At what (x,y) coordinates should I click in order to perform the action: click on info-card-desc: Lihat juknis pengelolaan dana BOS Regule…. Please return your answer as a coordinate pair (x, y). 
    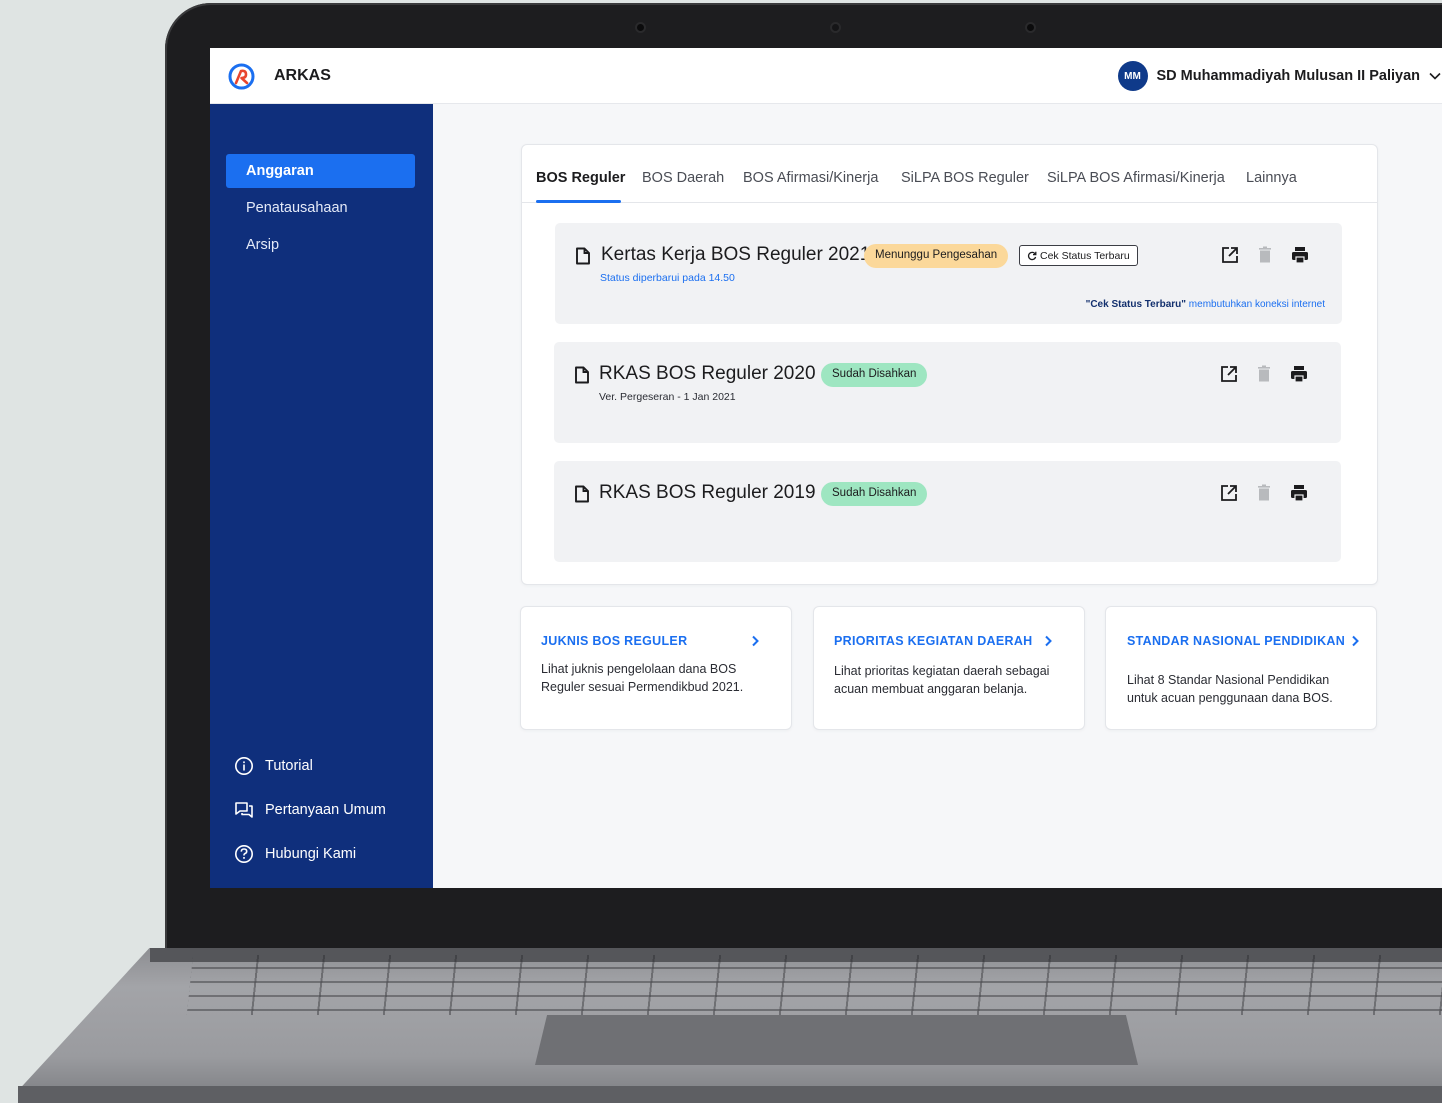
    Looking at the image, I should click on (642, 678).